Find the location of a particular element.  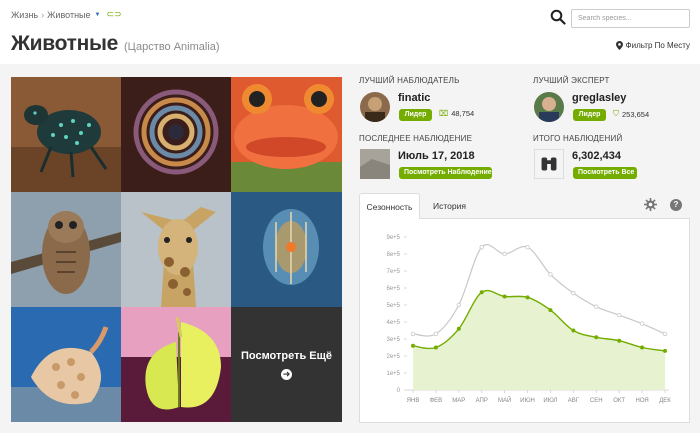

y-tick-label: 2e+5 is located at coordinates (393, 357).